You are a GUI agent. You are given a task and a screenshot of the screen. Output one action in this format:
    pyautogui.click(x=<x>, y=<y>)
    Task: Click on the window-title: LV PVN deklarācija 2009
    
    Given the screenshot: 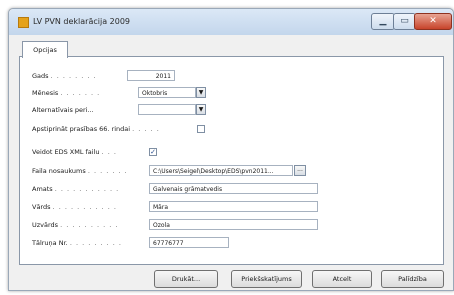 What is the action you would take?
    pyautogui.click(x=82, y=21)
    